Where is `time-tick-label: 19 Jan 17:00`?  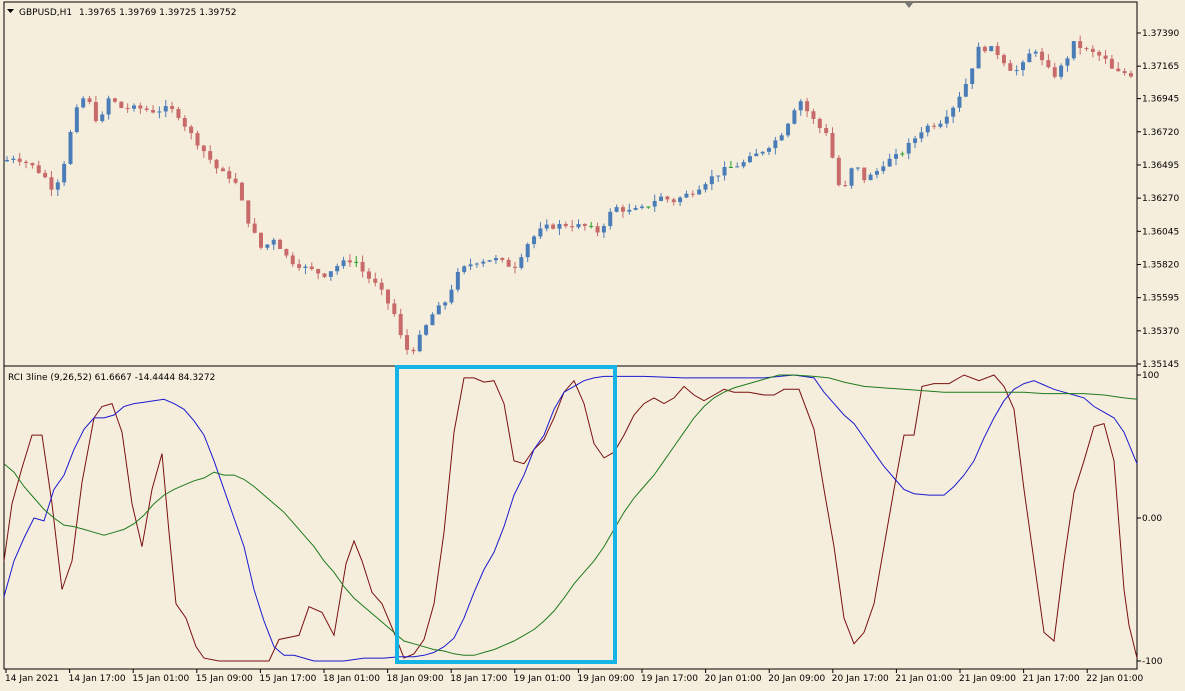 time-tick-label: 19 Jan 17:00 is located at coordinates (669, 679).